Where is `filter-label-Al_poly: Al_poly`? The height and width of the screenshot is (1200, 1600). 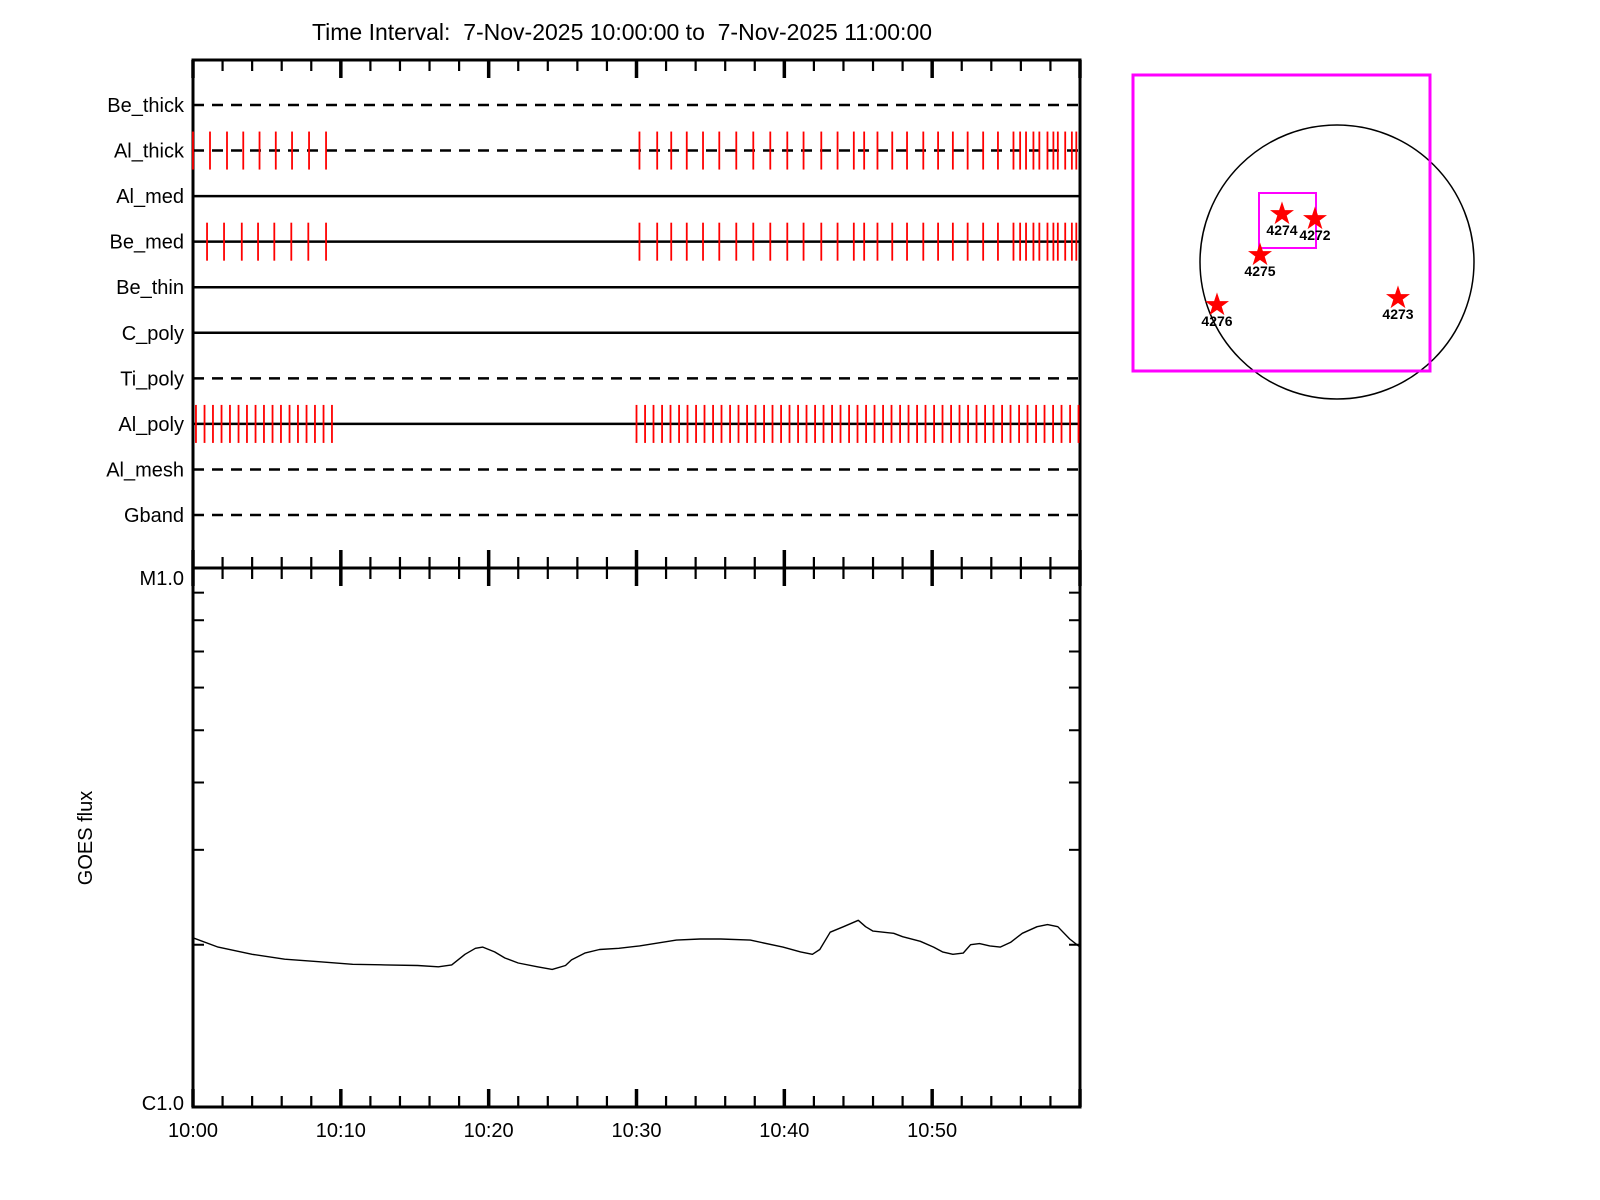
filter-label-Al_poly: Al_poly is located at coordinates (151, 425).